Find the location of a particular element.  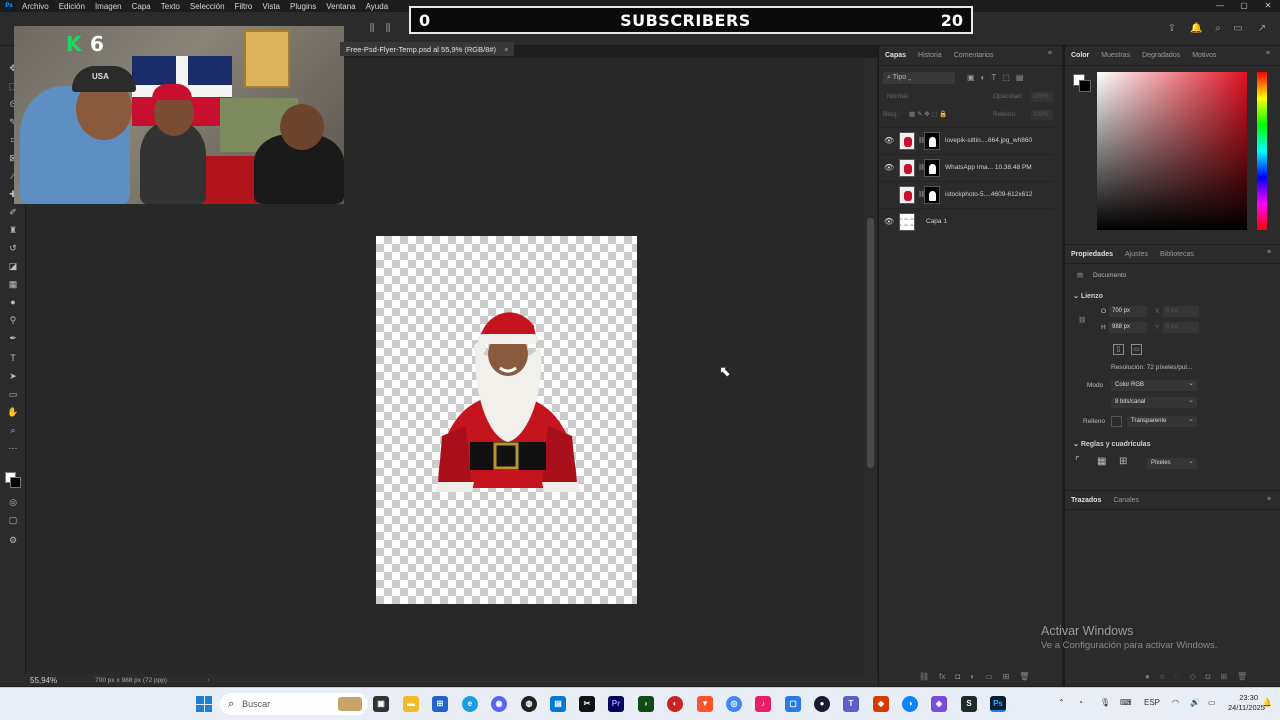

fill-swatch is located at coordinates (1116, 421).